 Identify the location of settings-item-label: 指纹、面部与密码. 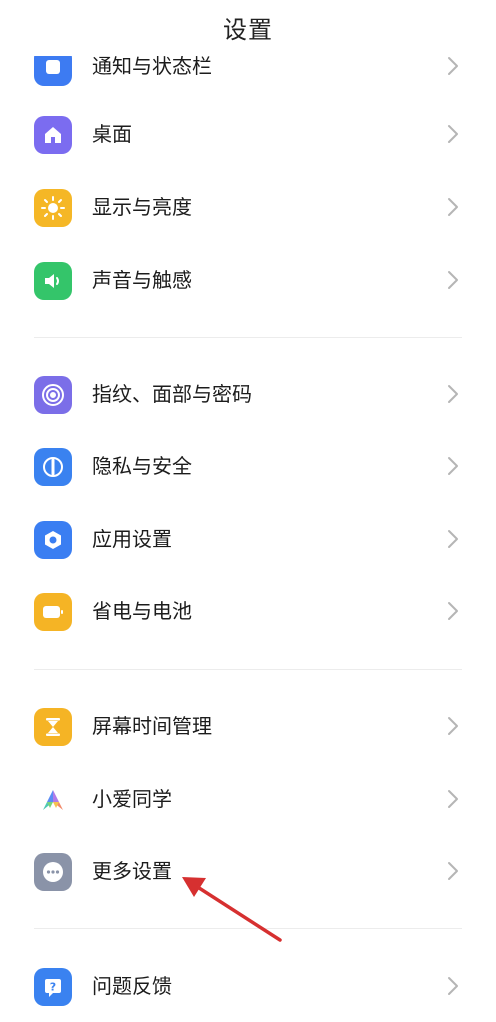
(172, 394).